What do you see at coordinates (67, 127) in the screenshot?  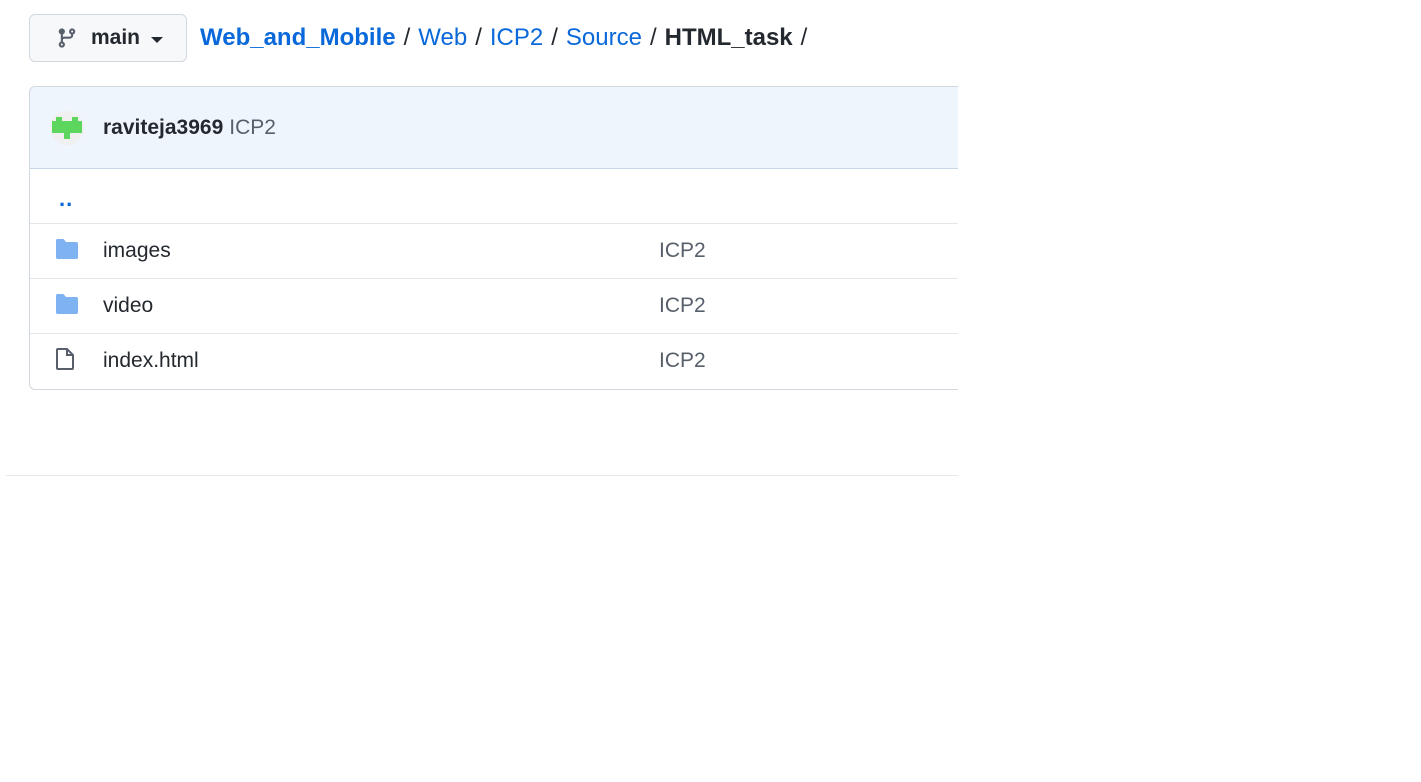 I see `avatar` at bounding box center [67, 127].